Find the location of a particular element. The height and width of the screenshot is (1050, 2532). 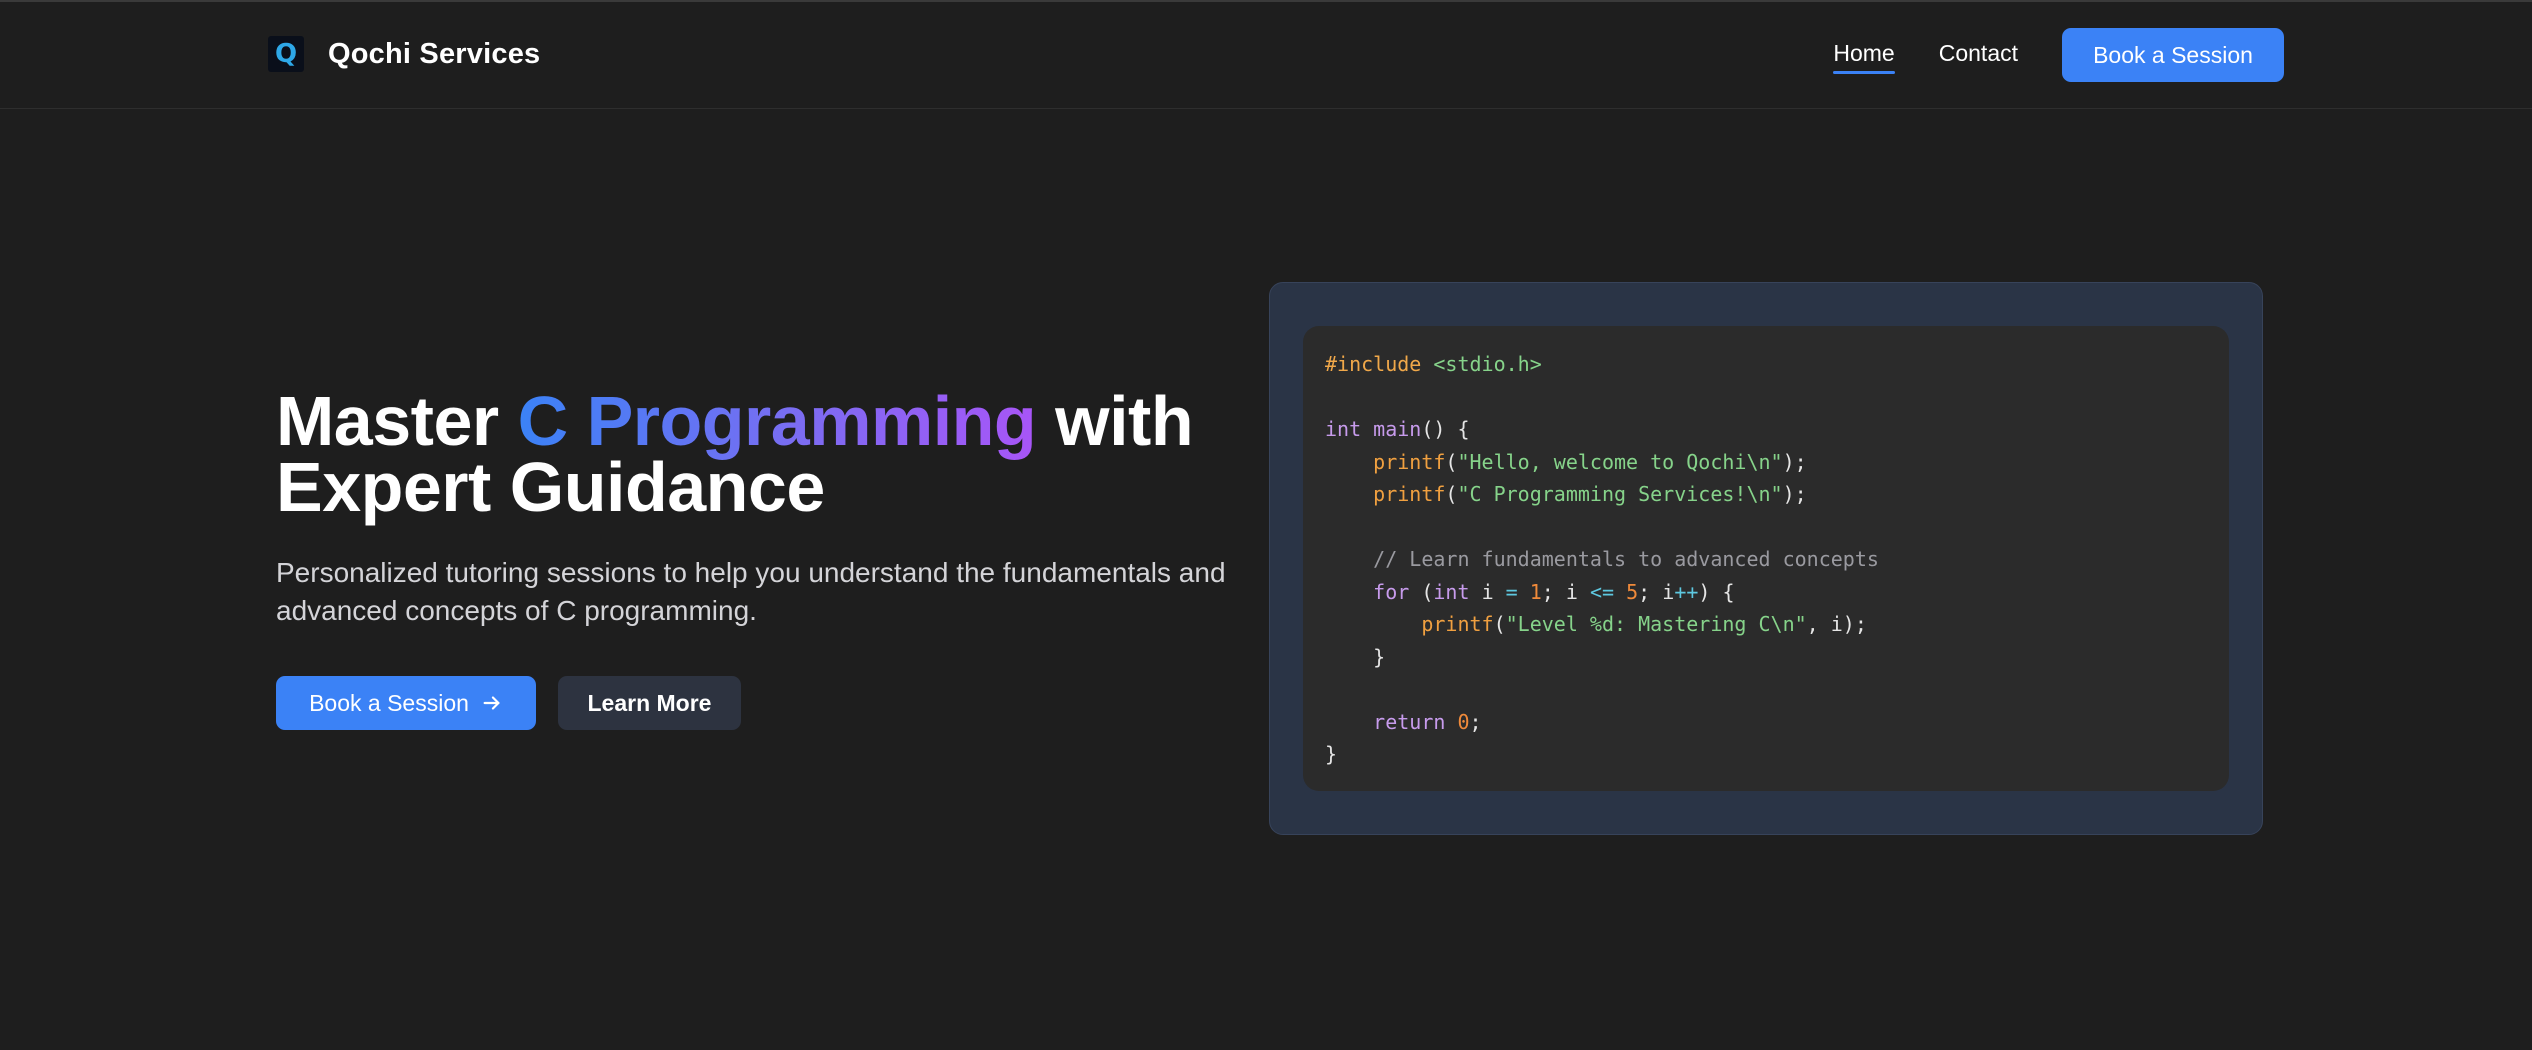

brand: Q Qochi Services is located at coordinates (404, 54).